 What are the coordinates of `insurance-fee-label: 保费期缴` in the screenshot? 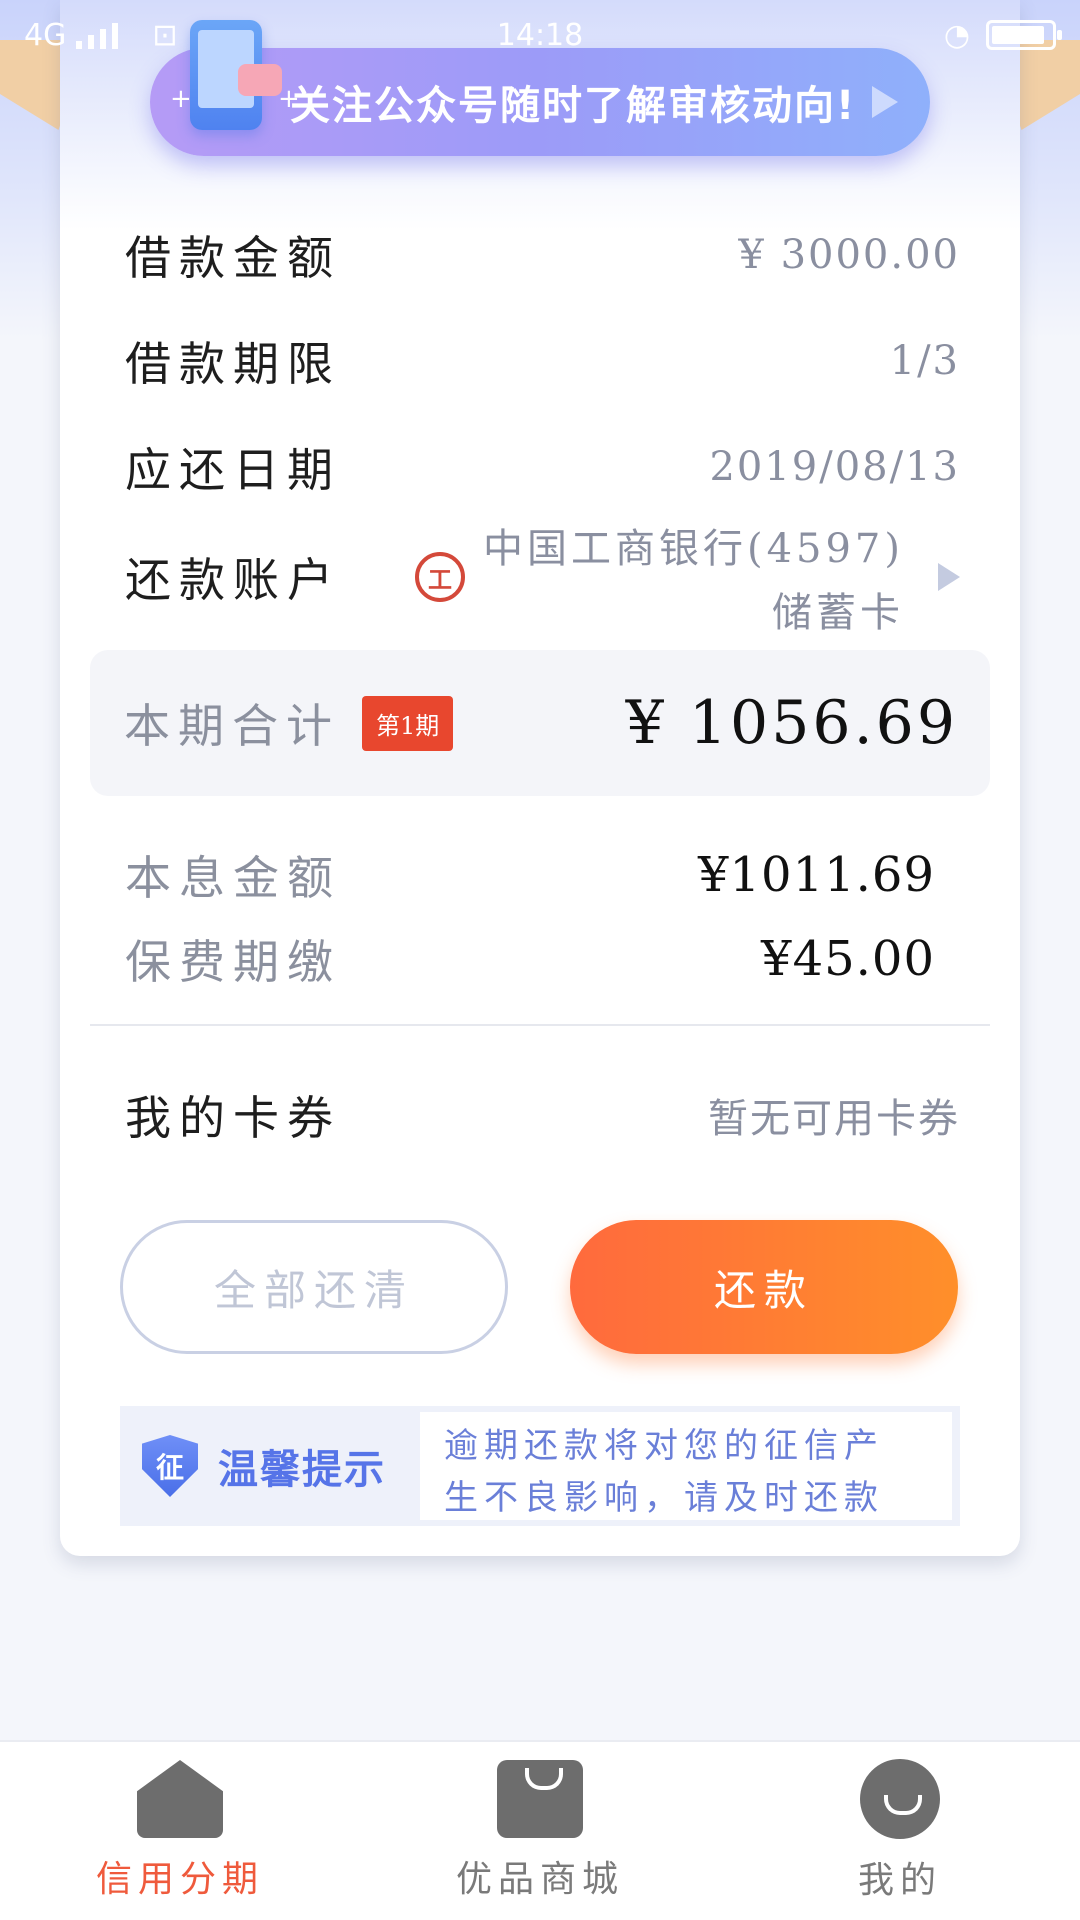 It's located at (233, 962).